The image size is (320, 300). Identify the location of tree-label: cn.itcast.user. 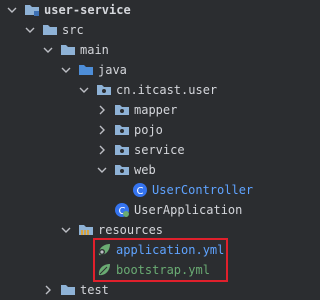
(167, 90).